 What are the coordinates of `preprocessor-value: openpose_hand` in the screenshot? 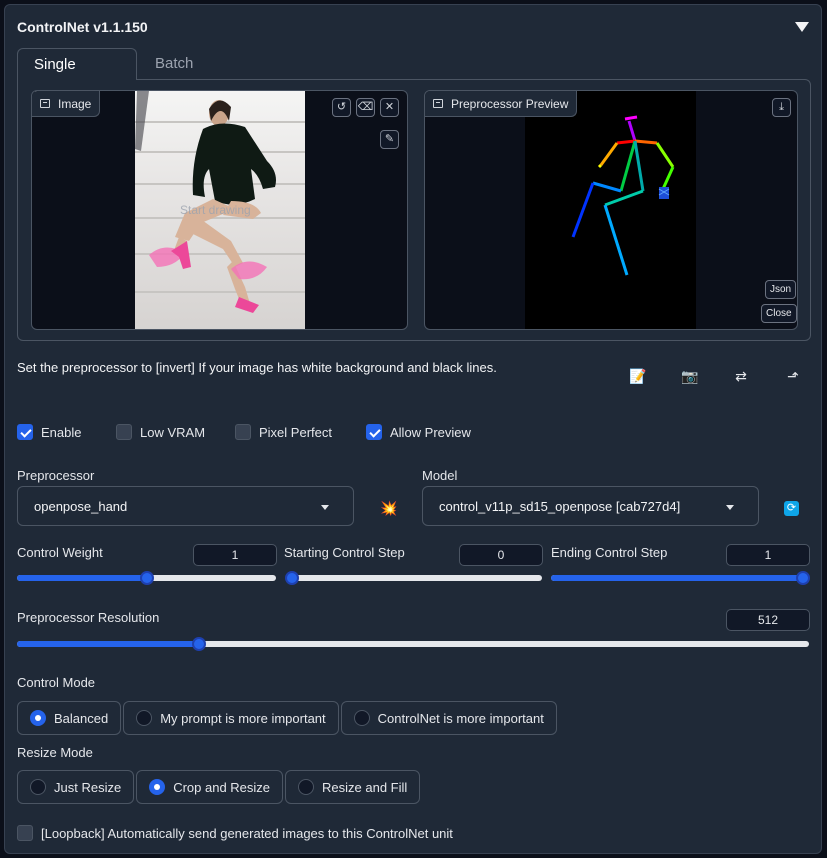 It's located at (81, 506).